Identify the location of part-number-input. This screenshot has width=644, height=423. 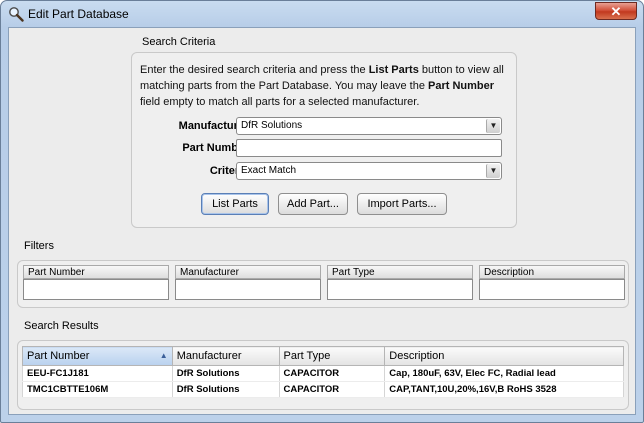
(369, 148).